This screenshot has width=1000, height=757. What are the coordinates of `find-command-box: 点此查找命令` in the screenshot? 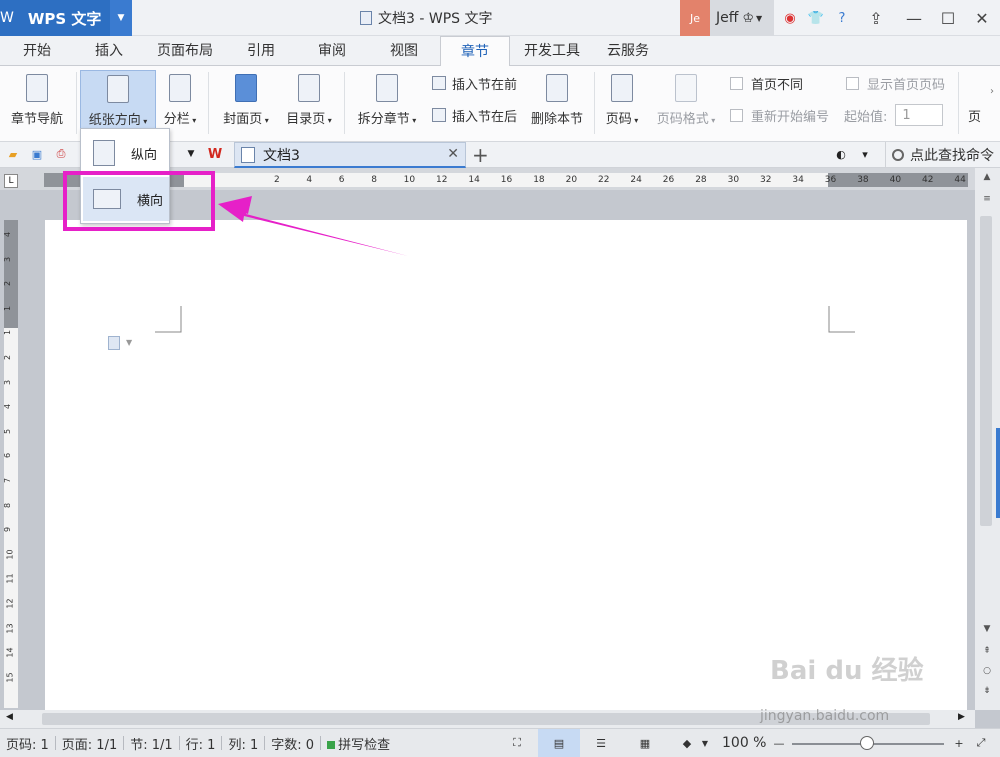 It's located at (939, 155).